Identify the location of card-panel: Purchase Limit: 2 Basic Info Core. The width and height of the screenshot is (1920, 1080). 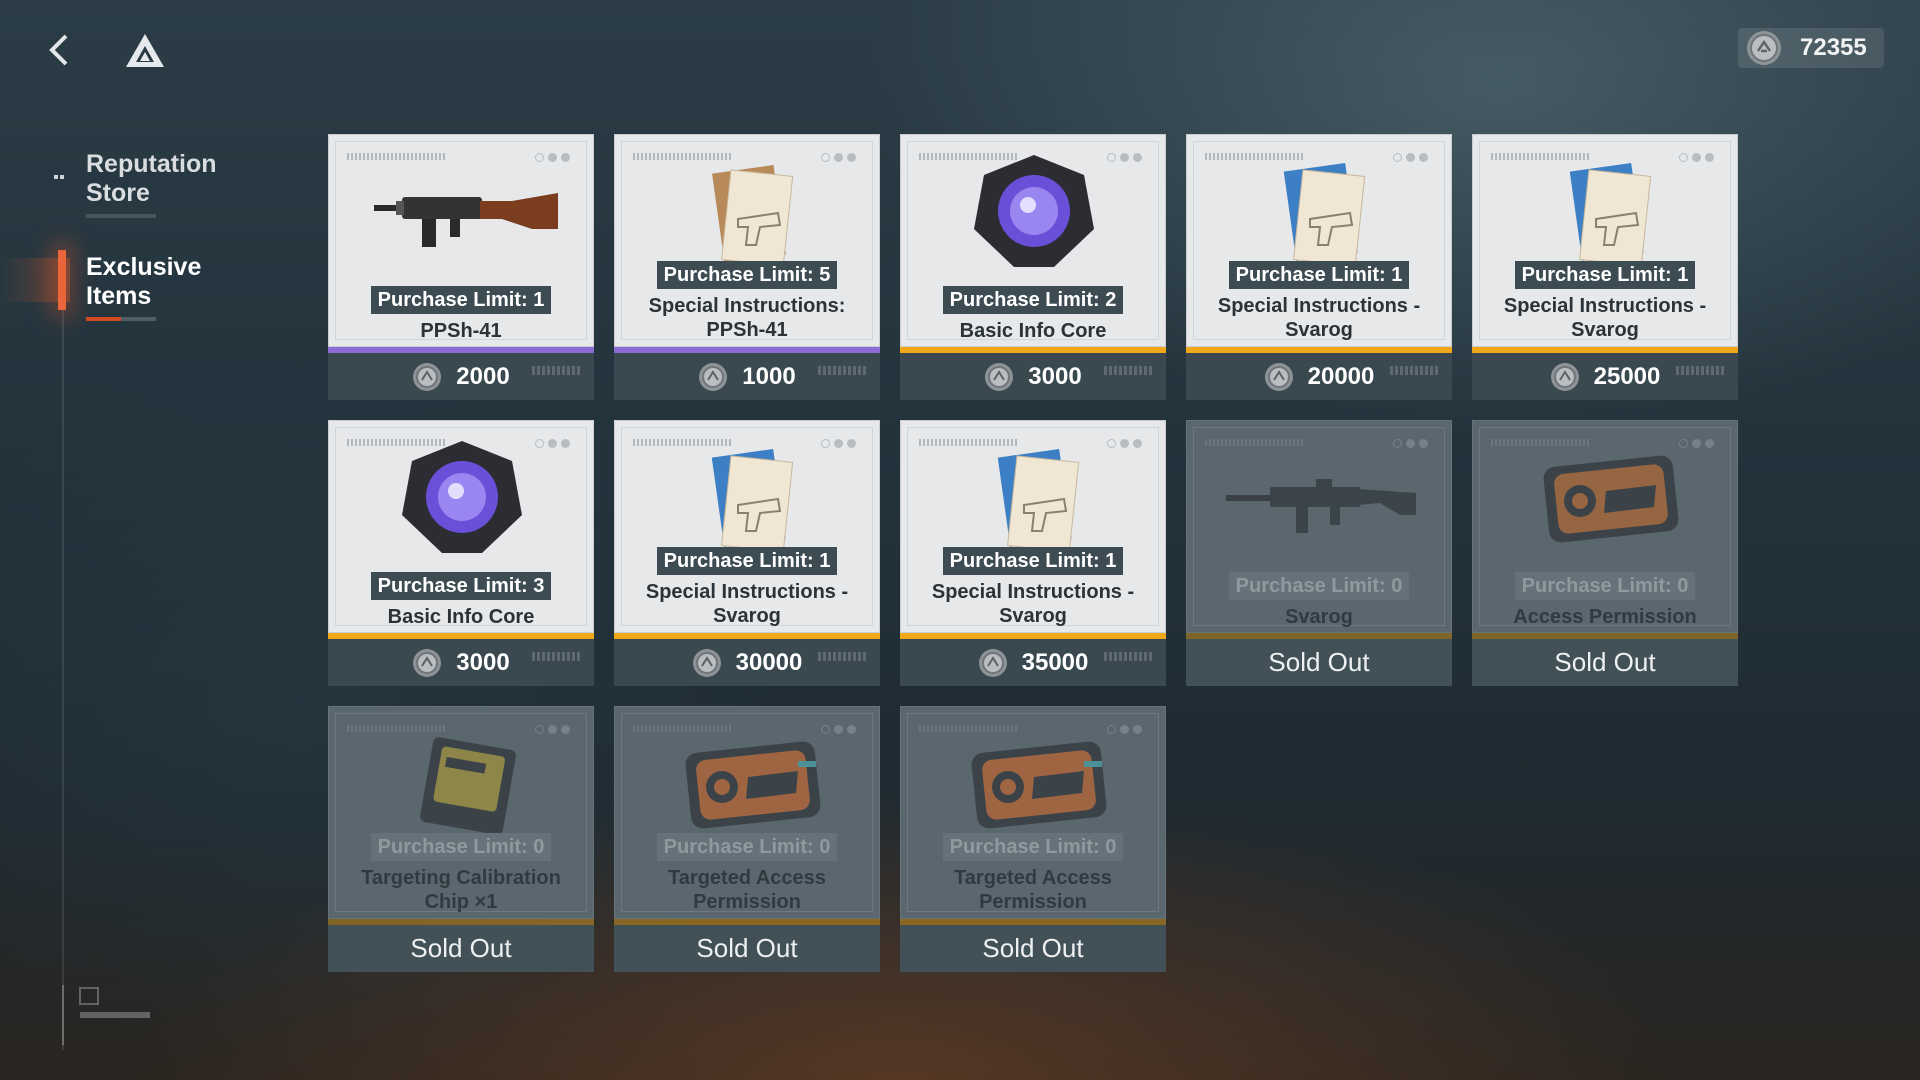
(1033, 240).